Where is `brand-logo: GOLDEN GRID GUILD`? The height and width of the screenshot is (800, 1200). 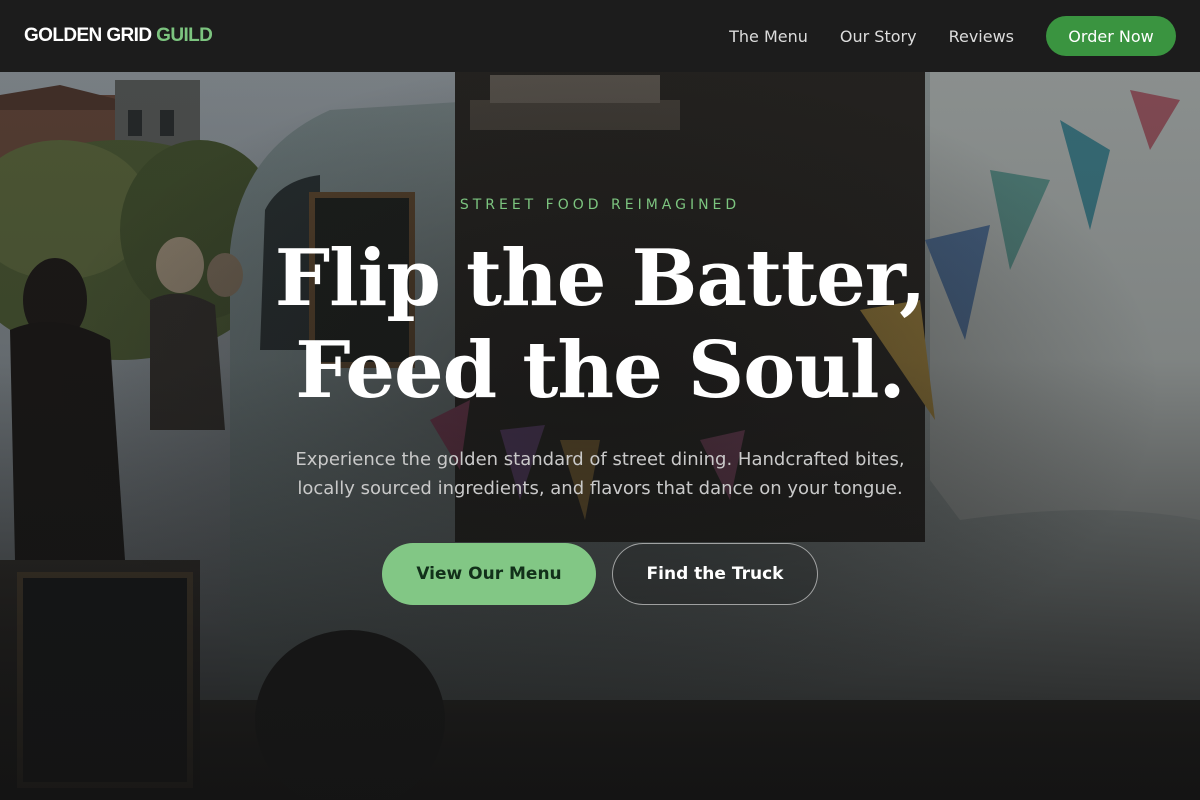 brand-logo: GOLDEN GRID GUILD is located at coordinates (118, 36).